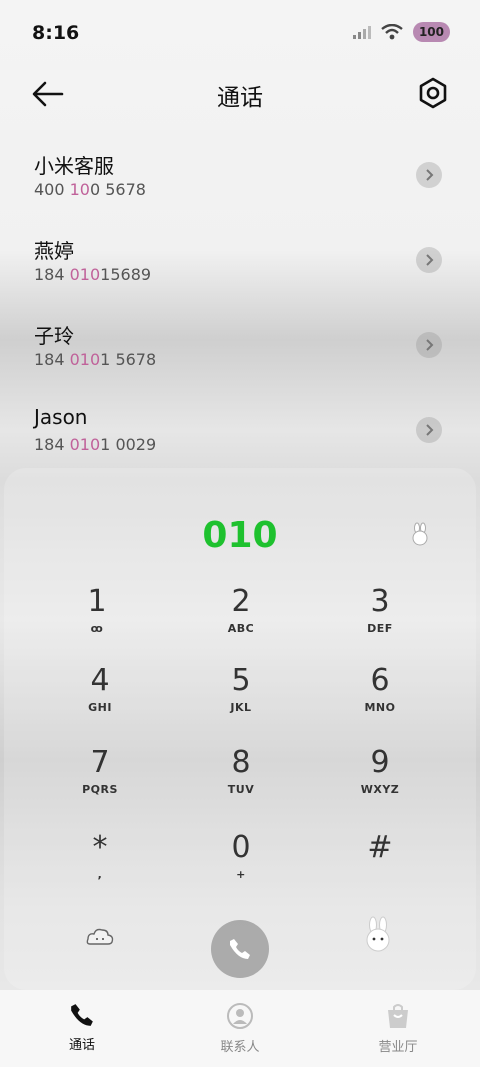  I want to click on dial-key-4: 4 GHI, so click(100, 699).